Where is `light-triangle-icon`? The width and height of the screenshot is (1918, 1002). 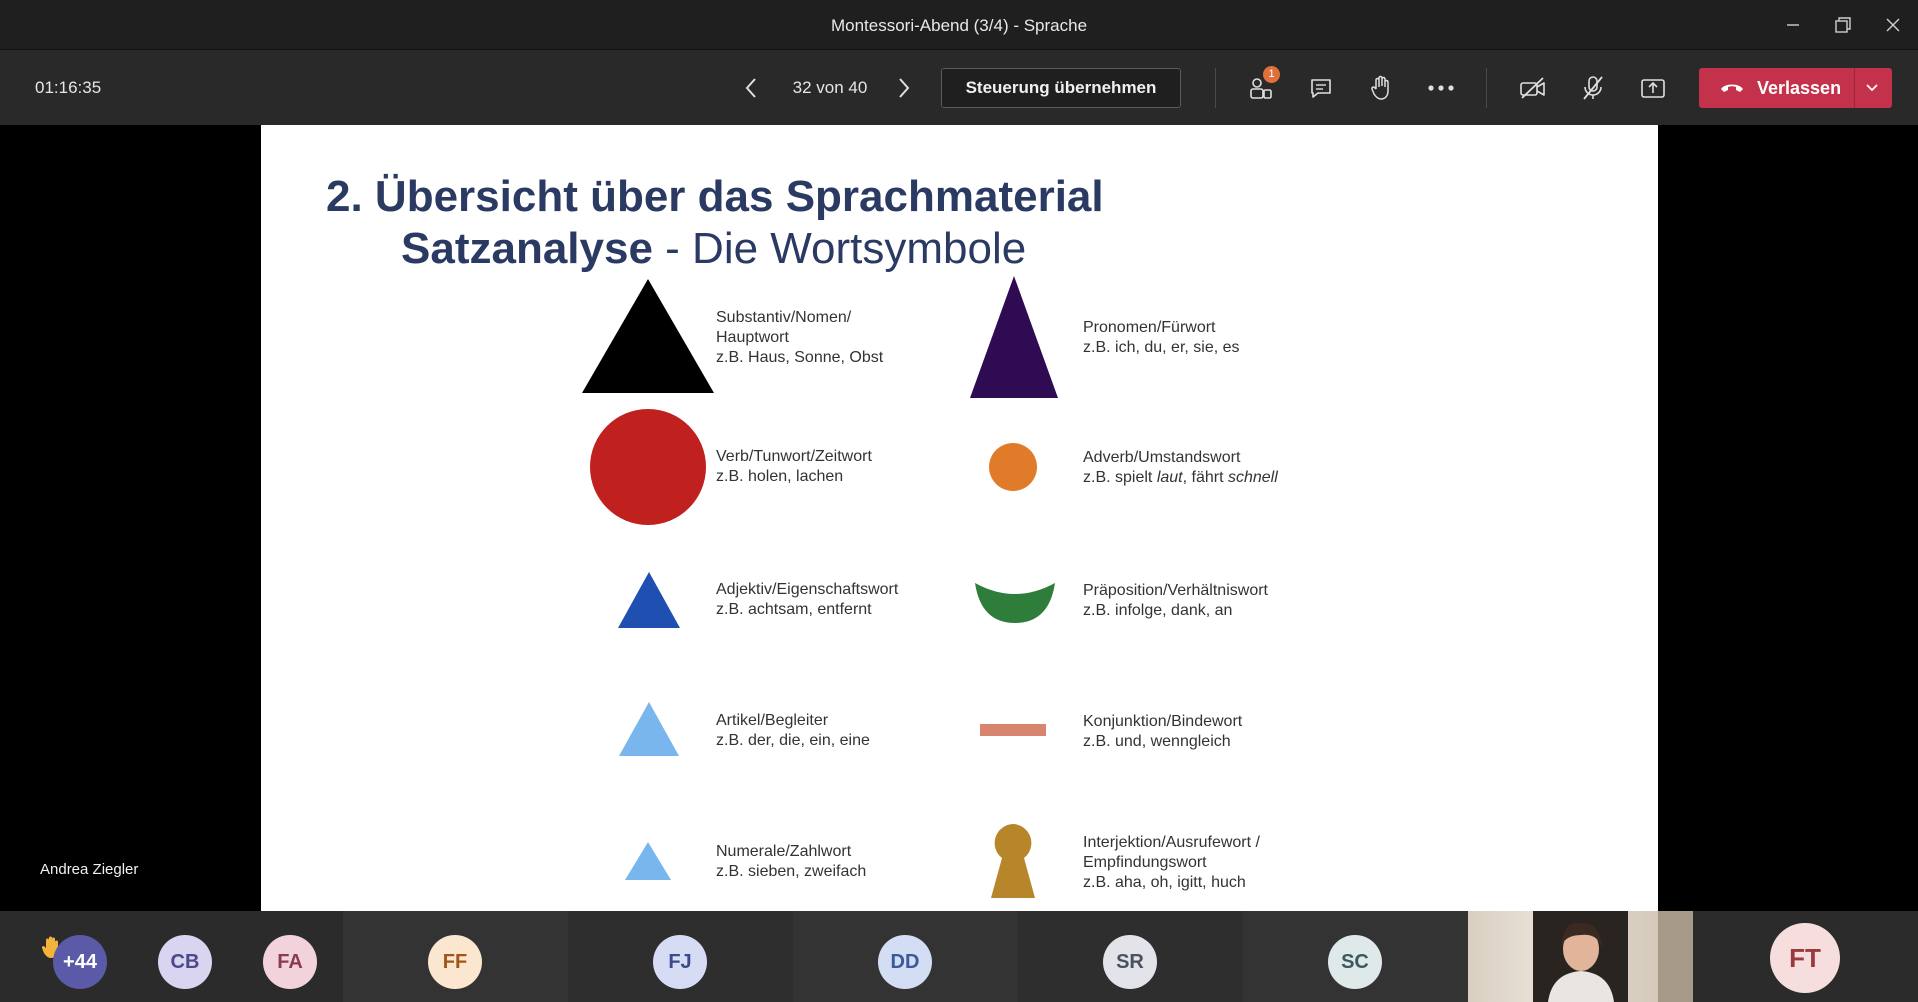 light-triangle-icon is located at coordinates (649, 729).